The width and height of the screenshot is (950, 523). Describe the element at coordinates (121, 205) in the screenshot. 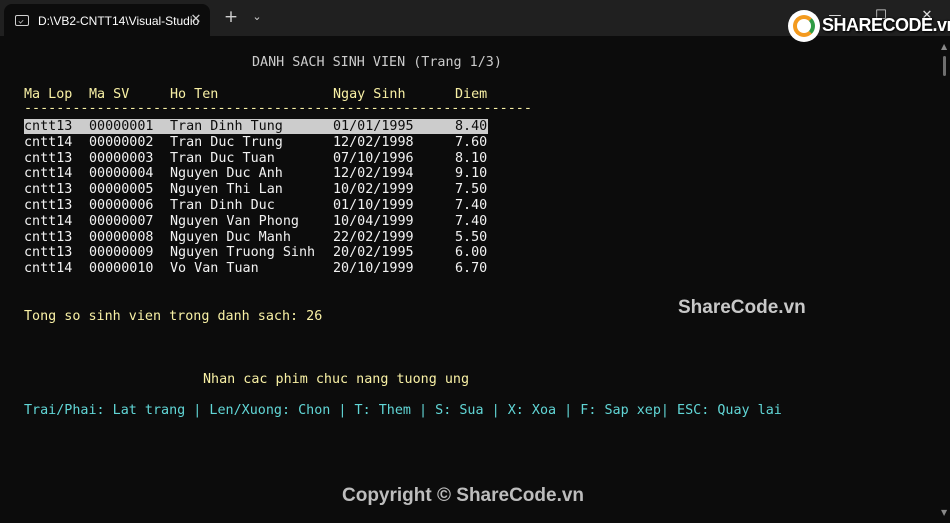

I see `cell-ma-sv: 00000006` at that location.